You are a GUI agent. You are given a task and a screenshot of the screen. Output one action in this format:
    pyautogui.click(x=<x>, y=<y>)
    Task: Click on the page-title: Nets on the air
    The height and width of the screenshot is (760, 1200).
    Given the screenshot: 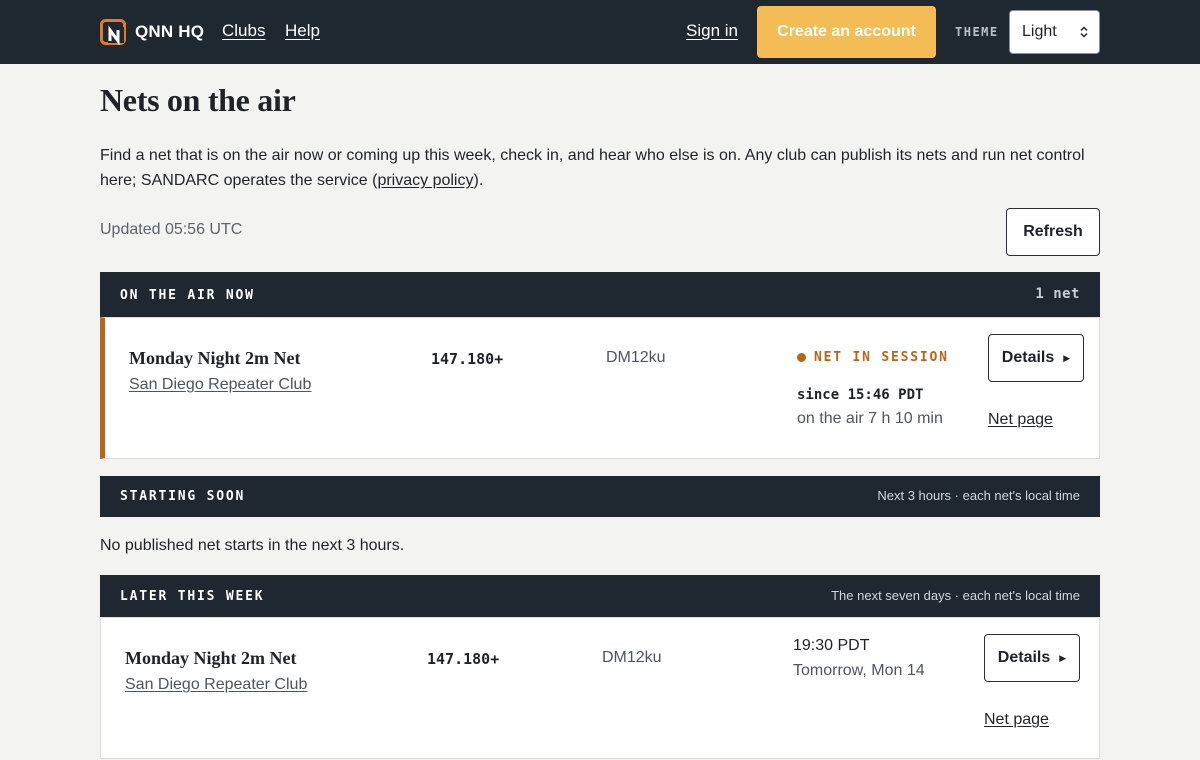 What is the action you would take?
    pyautogui.click(x=198, y=100)
    